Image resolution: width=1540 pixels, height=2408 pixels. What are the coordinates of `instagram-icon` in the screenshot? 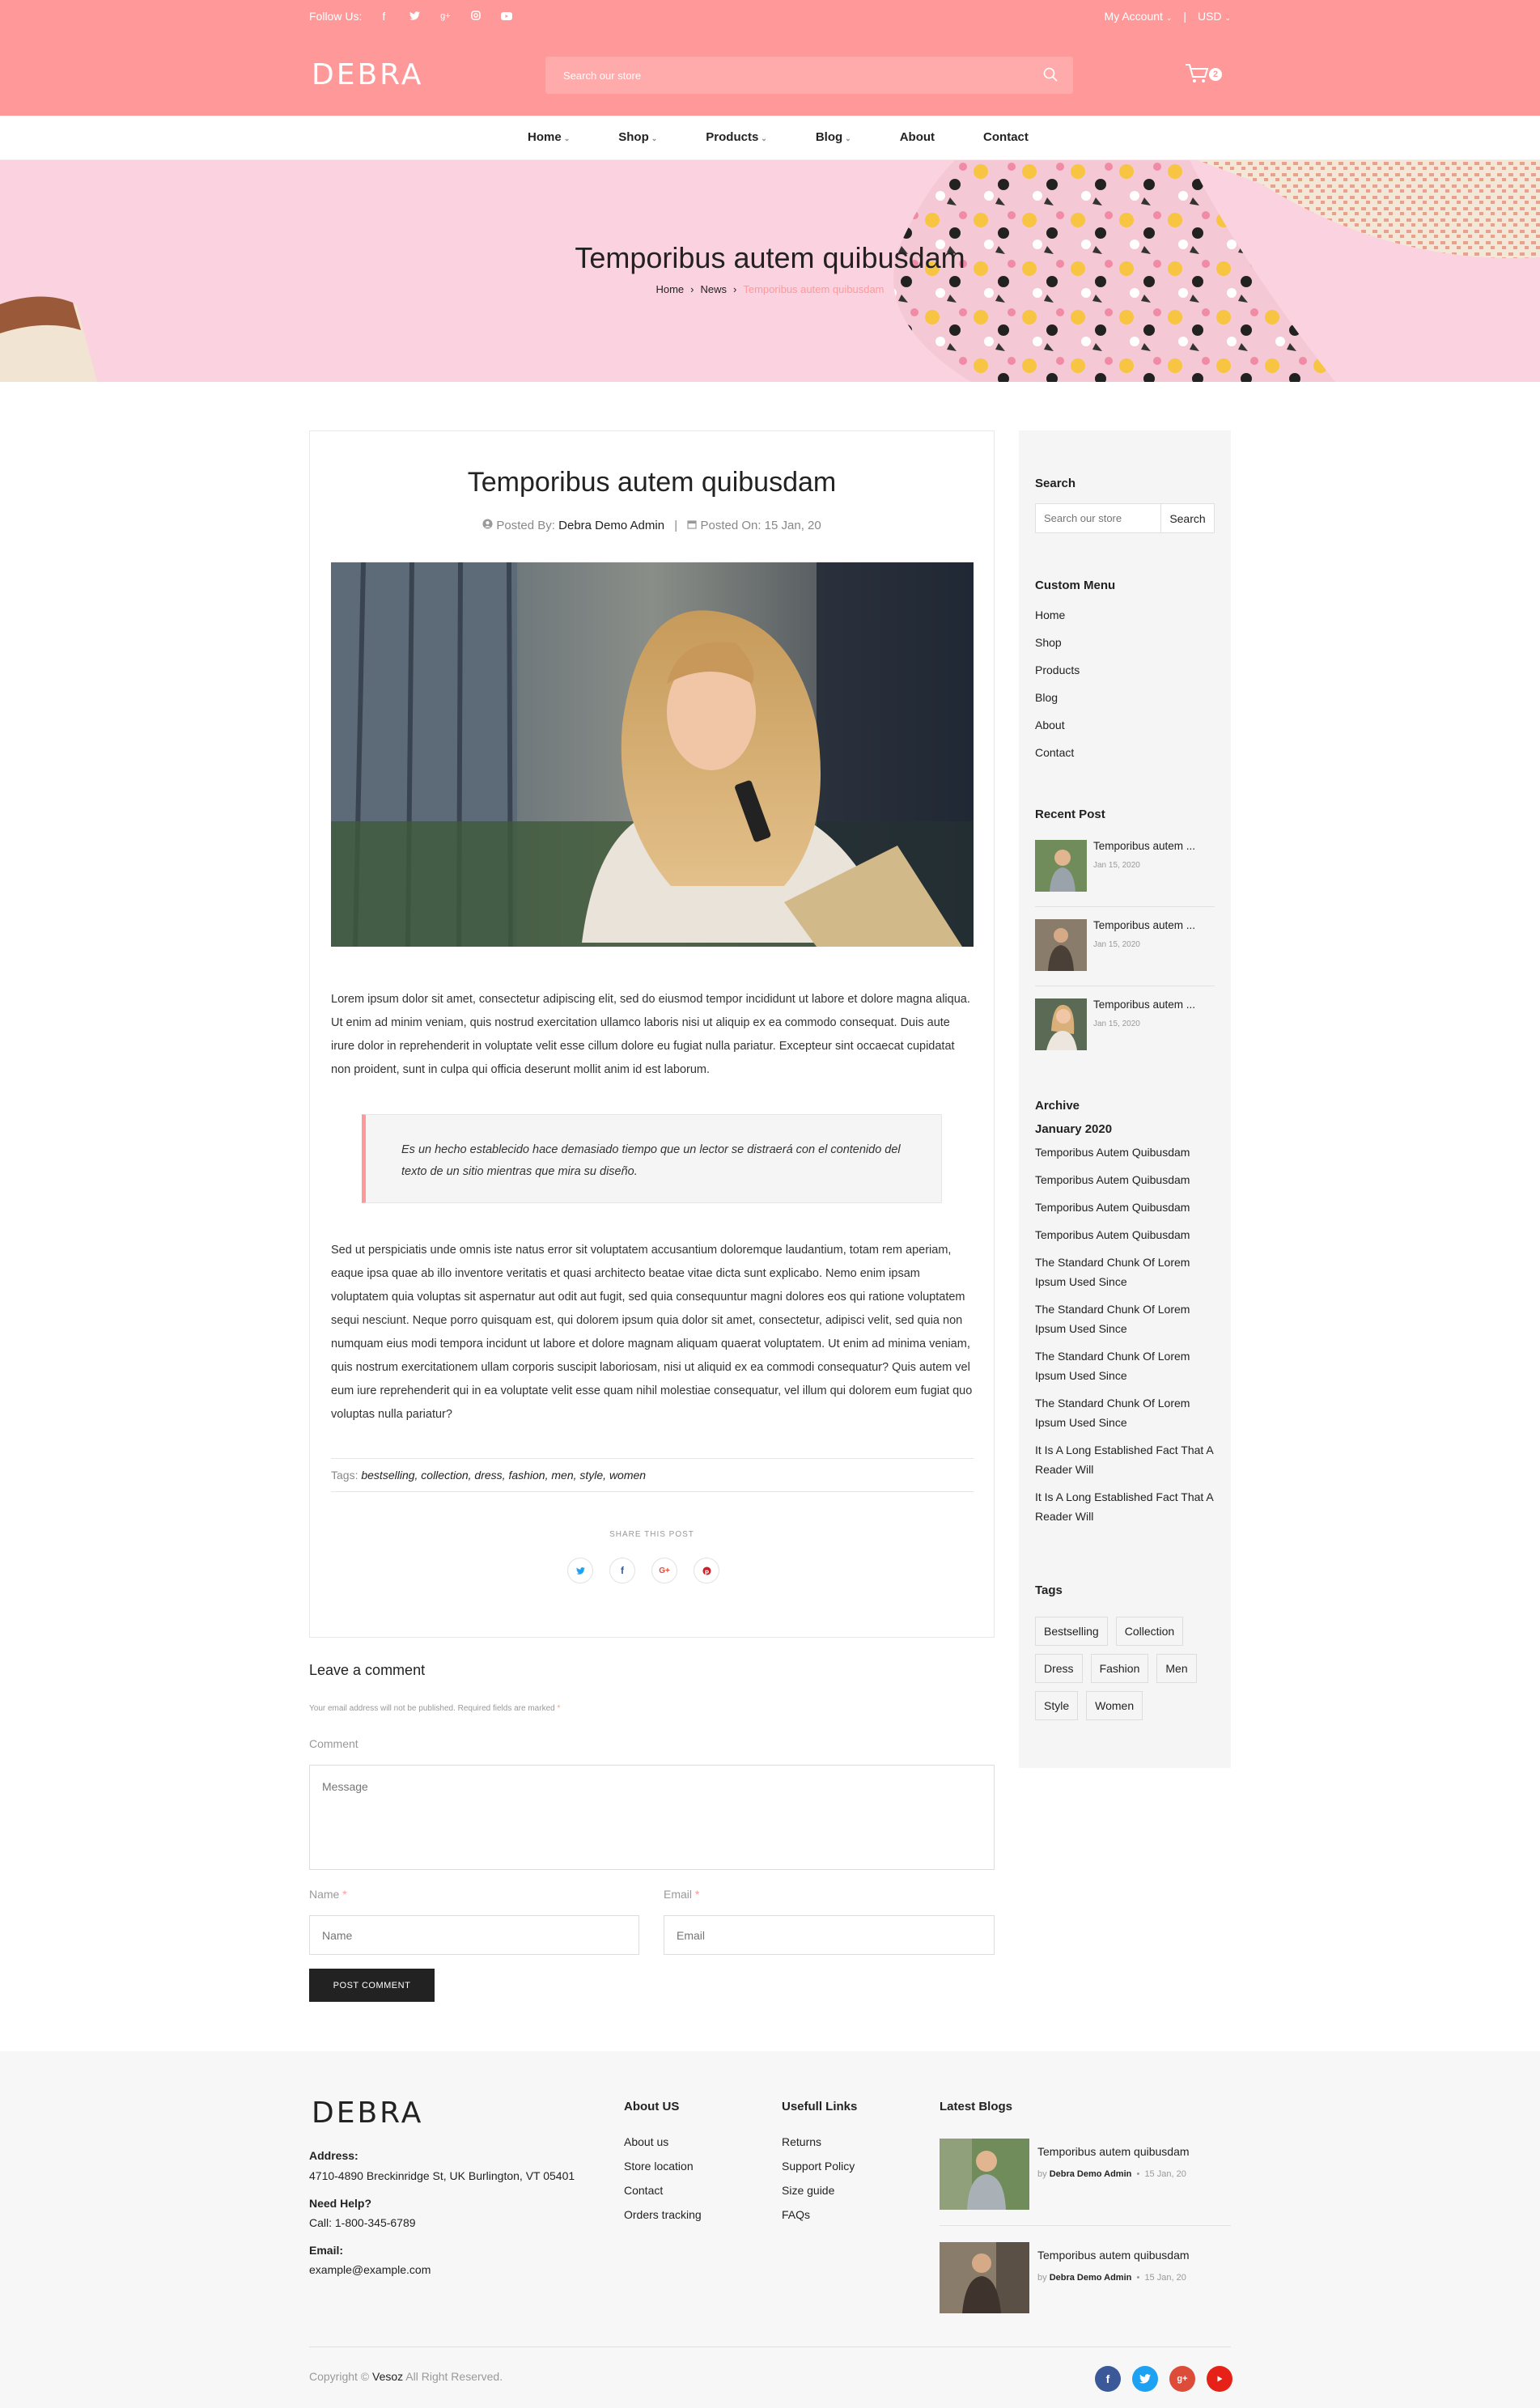 It's located at (476, 16).